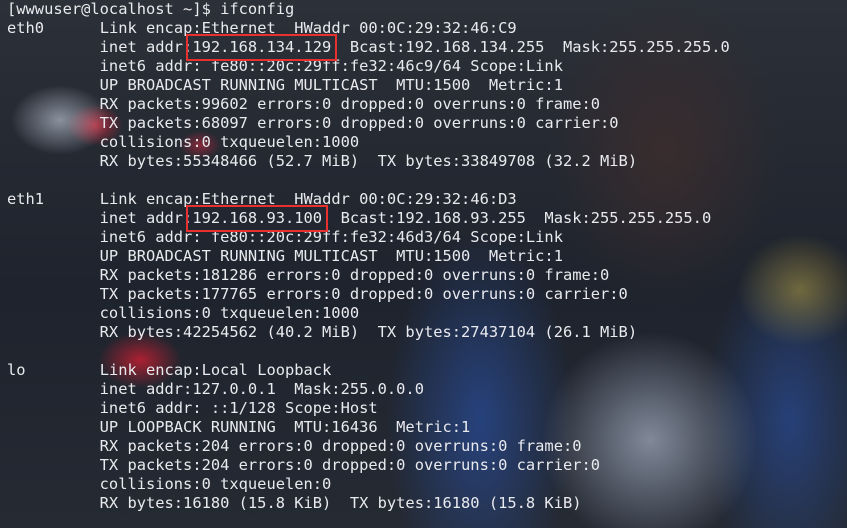  Describe the element at coordinates (262, 47) in the screenshot. I see `eth0-ip-highlight-box` at that location.